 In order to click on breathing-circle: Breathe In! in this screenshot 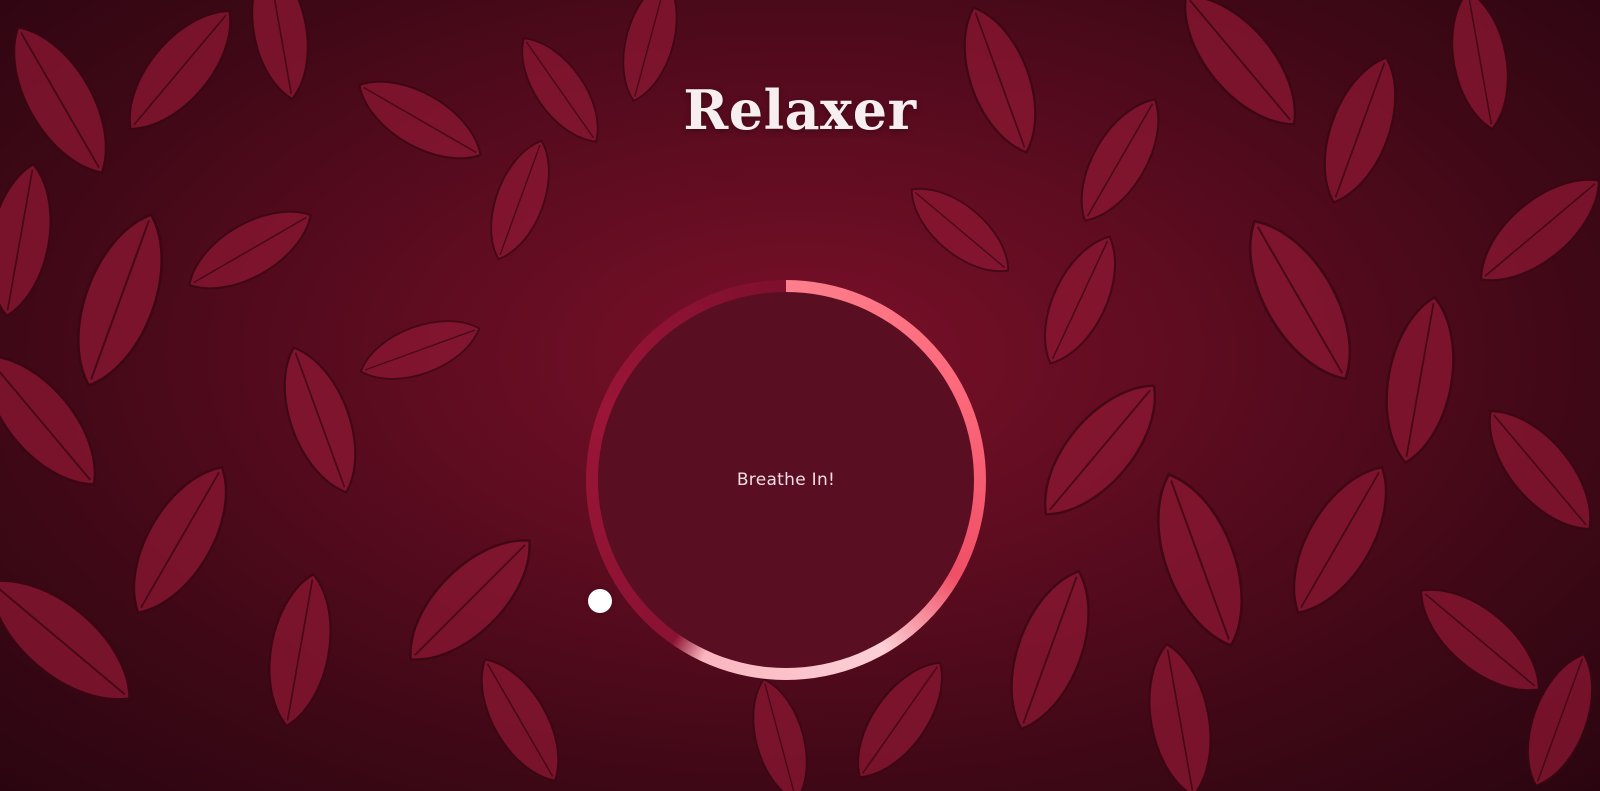, I will do `click(786, 480)`.